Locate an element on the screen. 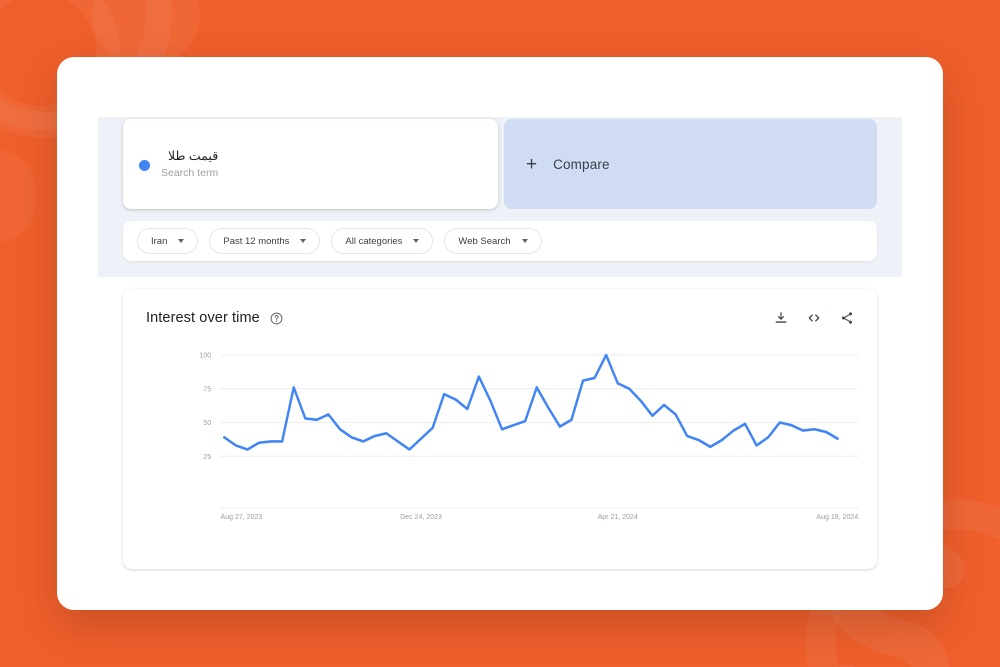 Image resolution: width=1000 pixels, height=667 pixels. share-icon is located at coordinates (847, 318).